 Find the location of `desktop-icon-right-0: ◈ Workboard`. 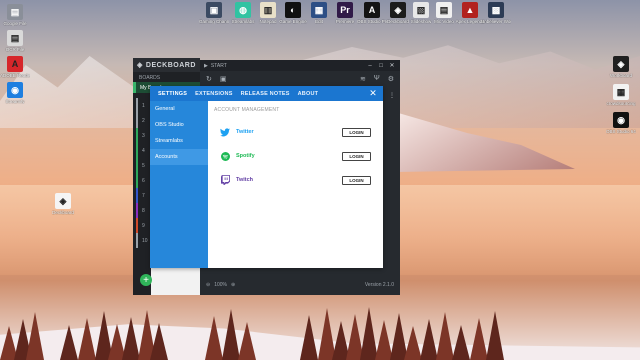

desktop-icon-right-0: ◈ Workboard is located at coordinates (621, 67).